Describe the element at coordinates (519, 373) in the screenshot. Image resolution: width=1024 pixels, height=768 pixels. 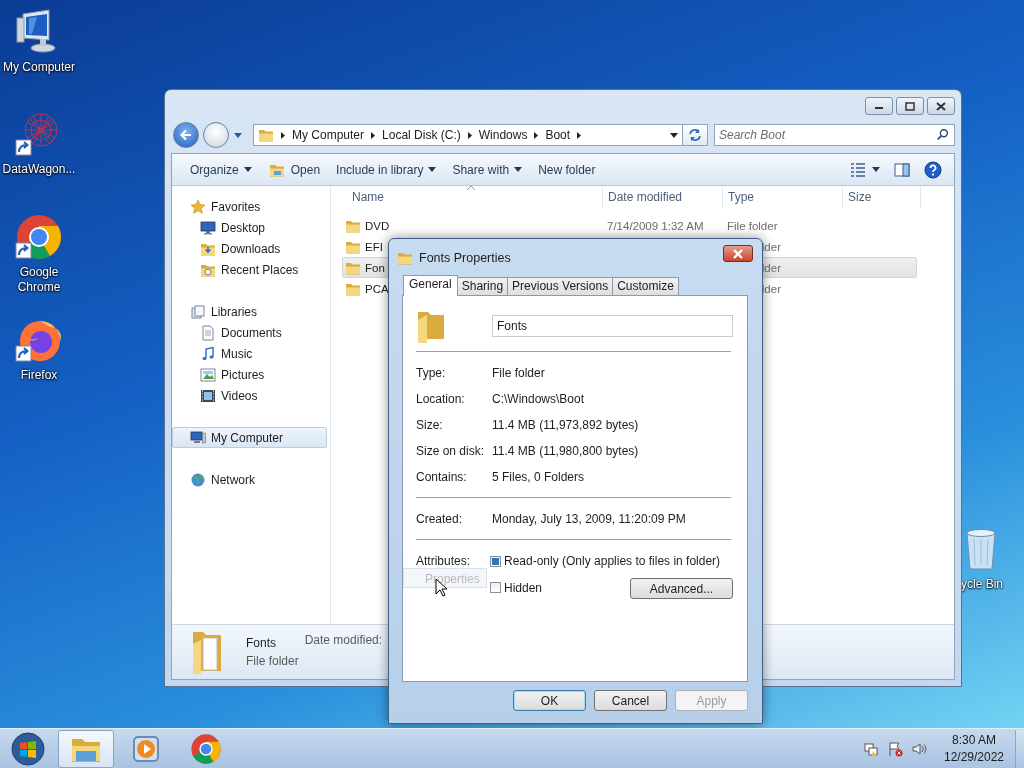
I see `property-value: File folder` at that location.